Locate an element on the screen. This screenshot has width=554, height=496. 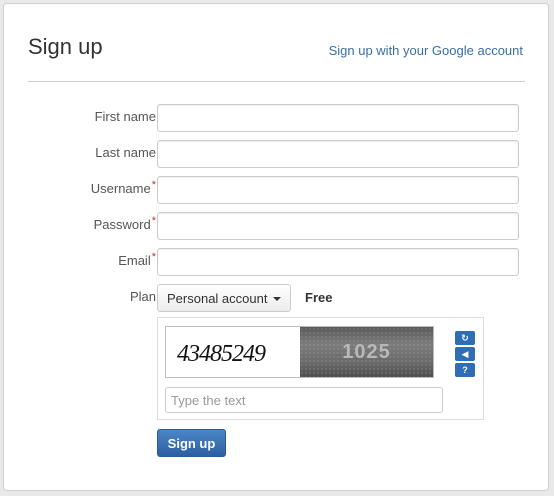
captcha-handwritten-text: 43485249 is located at coordinates (222, 354).